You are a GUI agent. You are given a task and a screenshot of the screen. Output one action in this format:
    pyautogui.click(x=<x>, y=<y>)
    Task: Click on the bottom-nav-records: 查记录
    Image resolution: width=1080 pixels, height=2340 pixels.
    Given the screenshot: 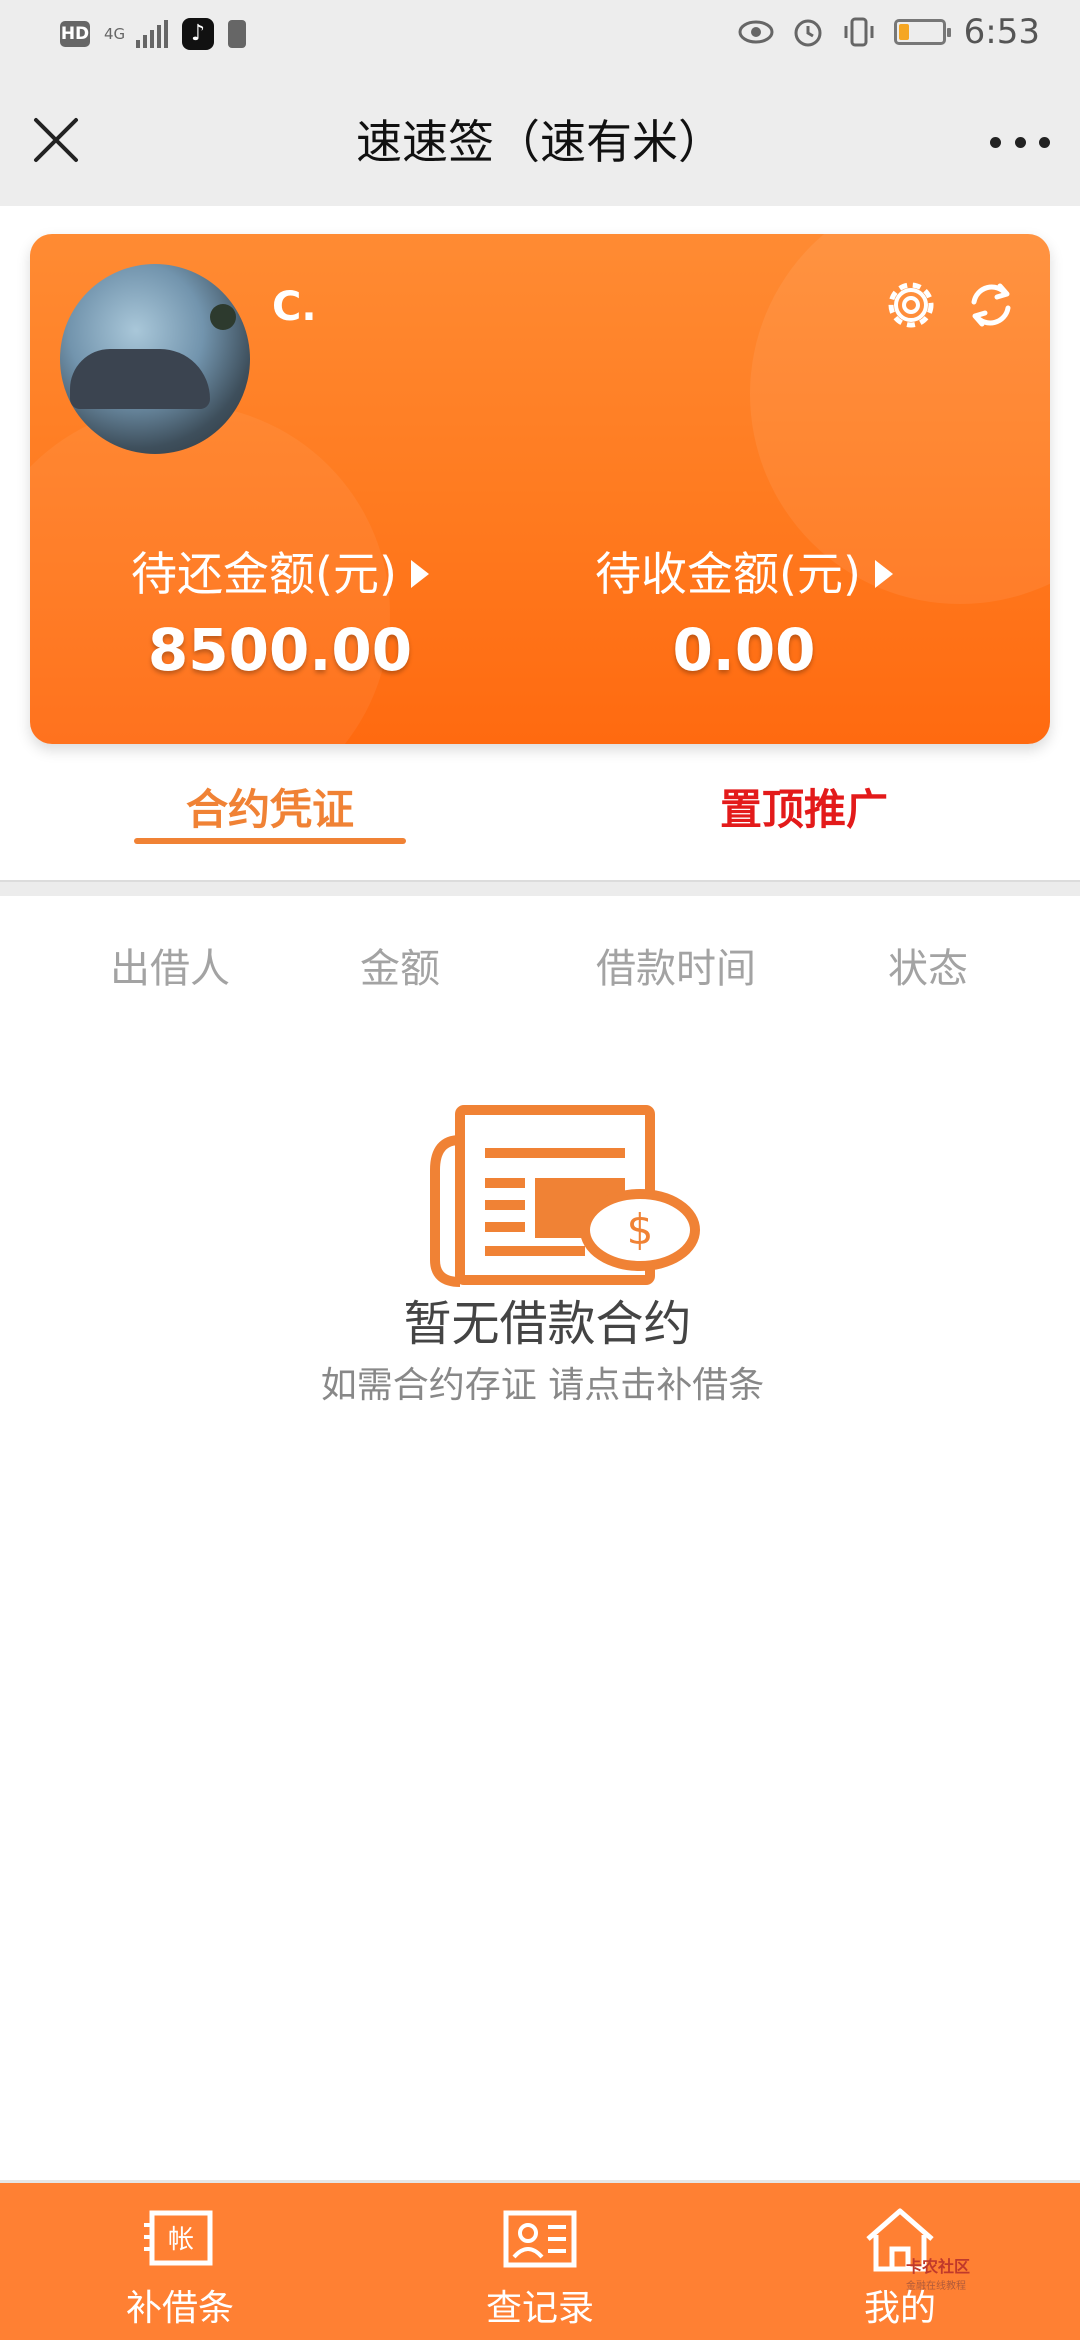 What is the action you would take?
    pyautogui.click(x=540, y=2257)
    